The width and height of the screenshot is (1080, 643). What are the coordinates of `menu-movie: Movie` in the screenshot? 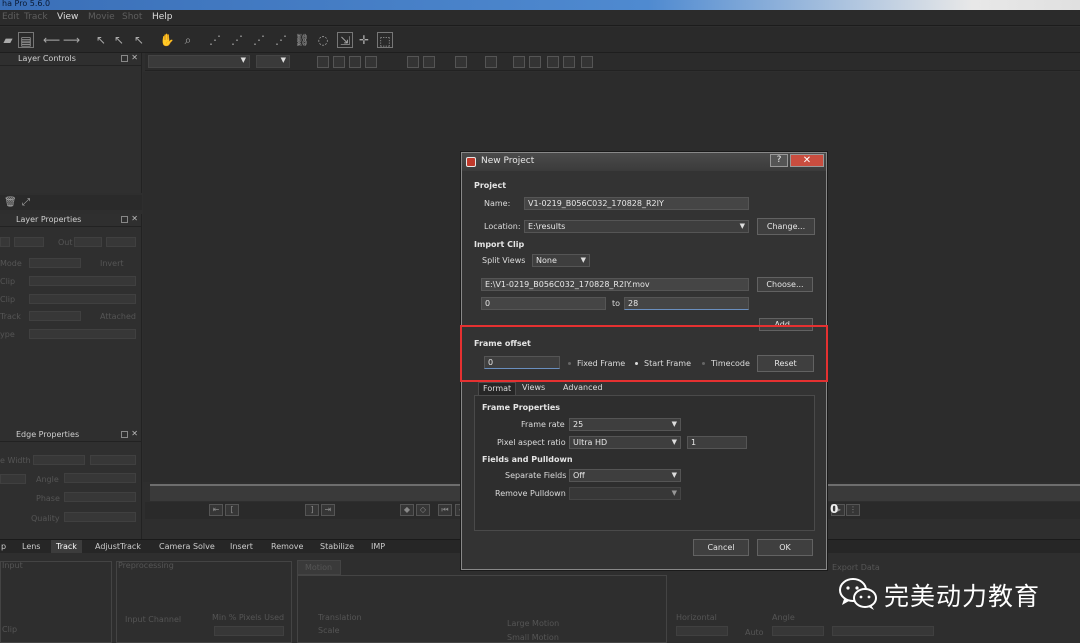 It's located at (101, 17).